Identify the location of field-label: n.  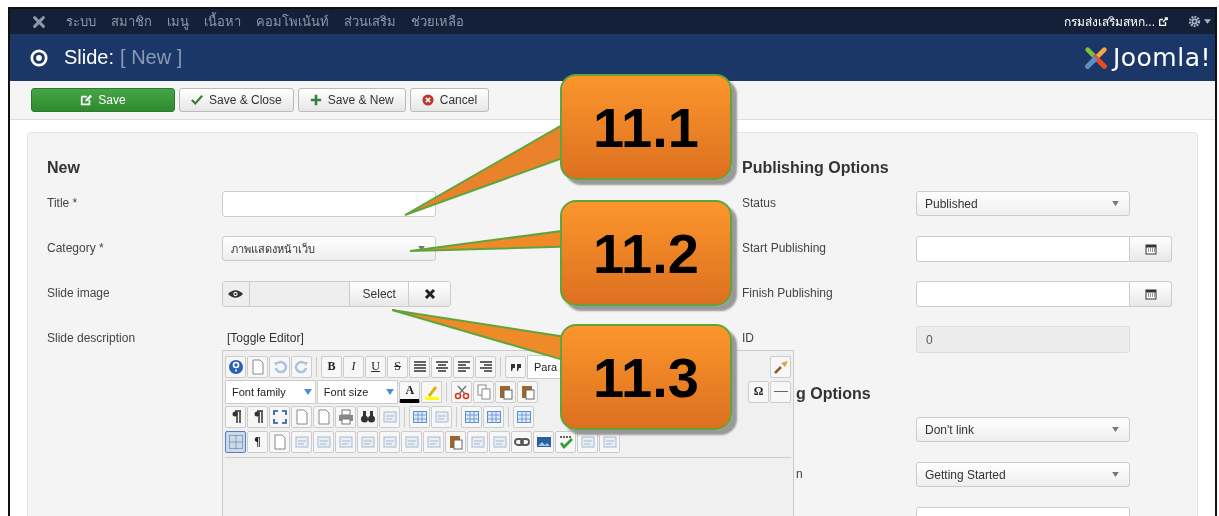
(799, 474).